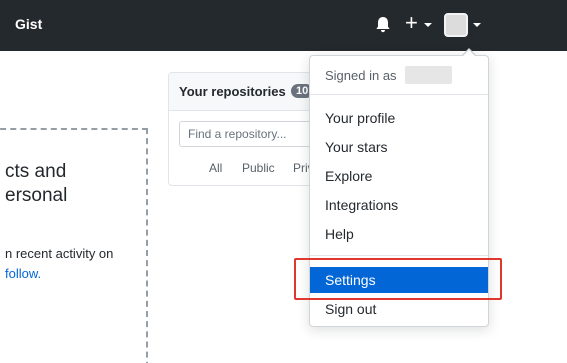 The image size is (567, 363). Describe the element at coordinates (75, 184) in the screenshot. I see `onboarding-heading: cts and ersonal` at that location.